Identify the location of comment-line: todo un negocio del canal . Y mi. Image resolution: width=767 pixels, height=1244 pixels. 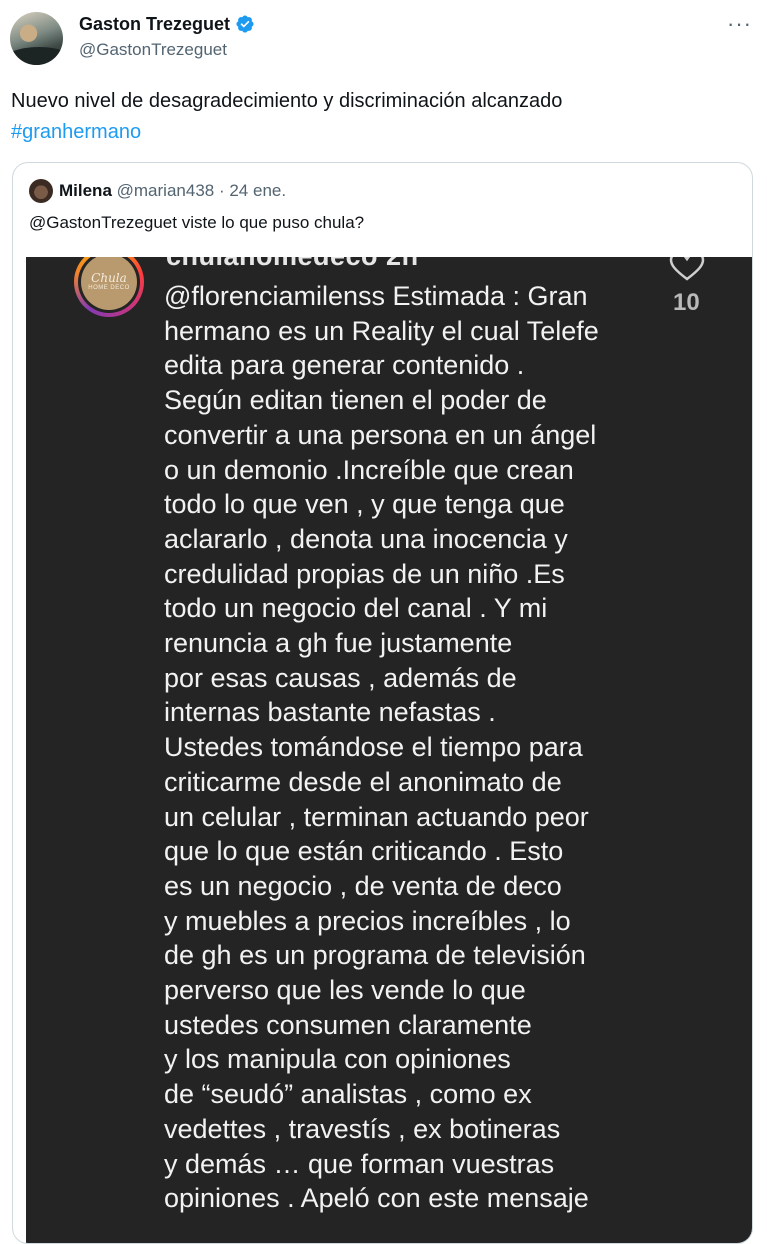
(356, 608).